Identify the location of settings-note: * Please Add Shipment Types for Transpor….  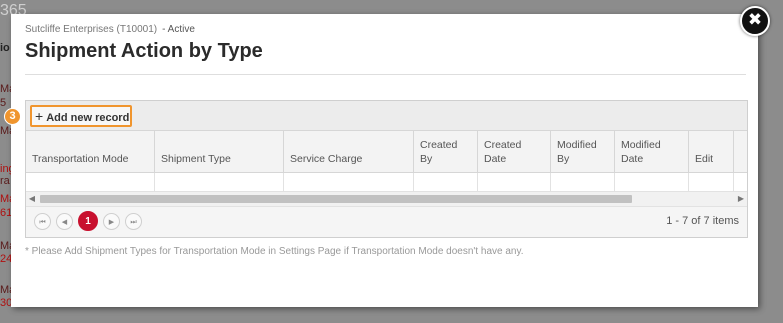
(274, 251).